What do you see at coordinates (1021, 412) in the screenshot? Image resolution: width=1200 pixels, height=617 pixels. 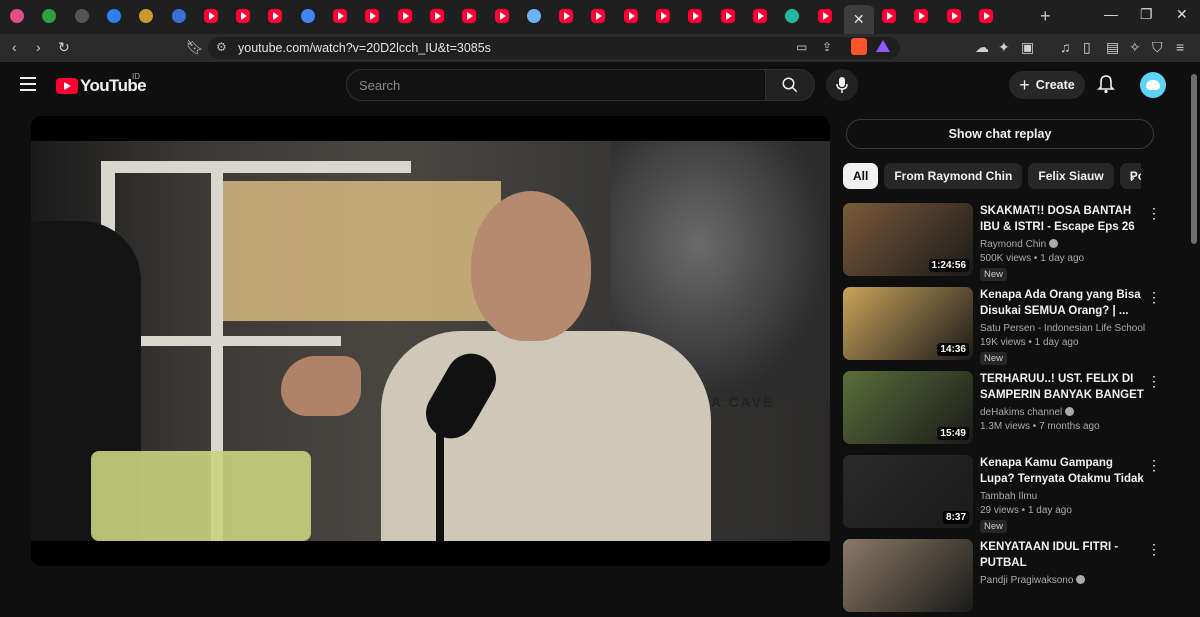 I see `channel-name-text: deHakims channel` at bounding box center [1021, 412].